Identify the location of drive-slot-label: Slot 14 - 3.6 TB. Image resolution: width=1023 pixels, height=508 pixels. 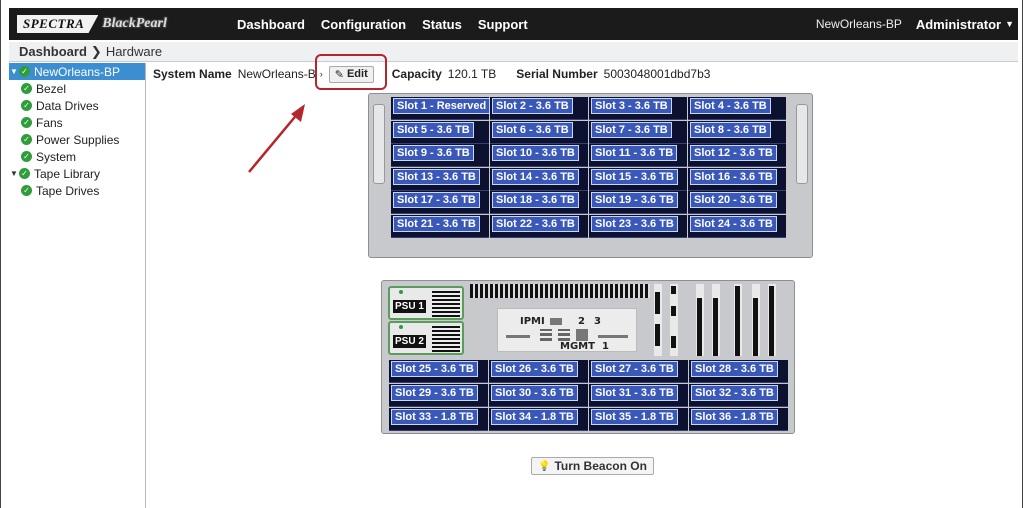
(535, 176).